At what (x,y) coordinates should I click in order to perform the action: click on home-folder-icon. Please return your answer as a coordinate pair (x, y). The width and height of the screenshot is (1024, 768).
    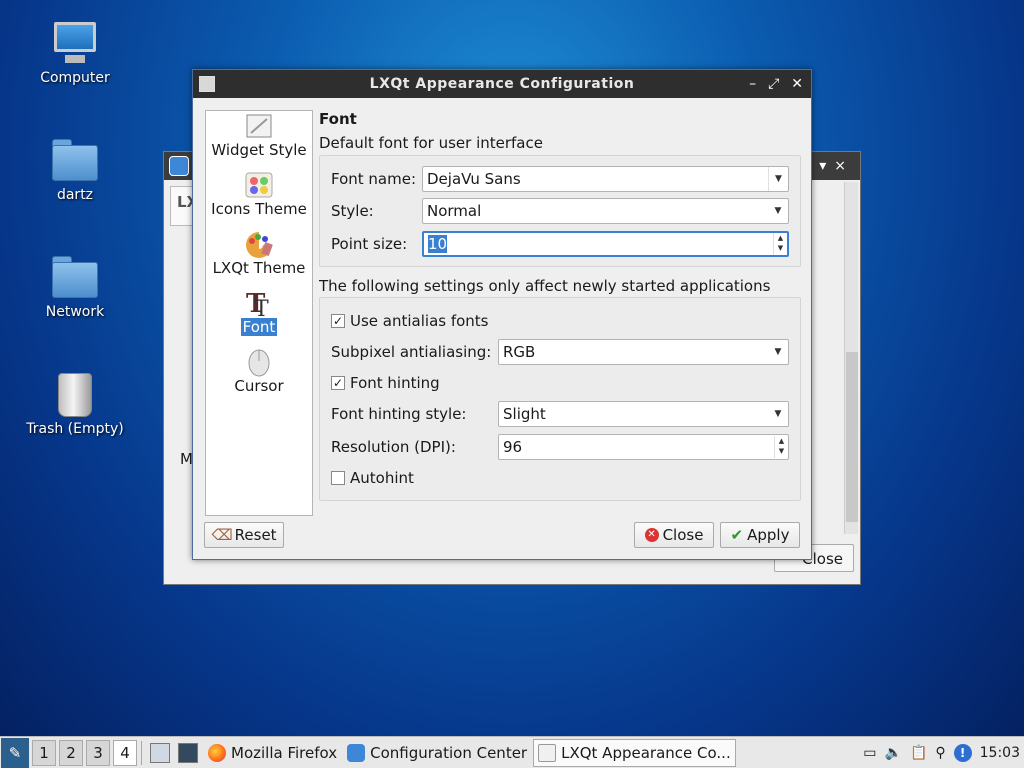
    Looking at the image, I should click on (75, 160).